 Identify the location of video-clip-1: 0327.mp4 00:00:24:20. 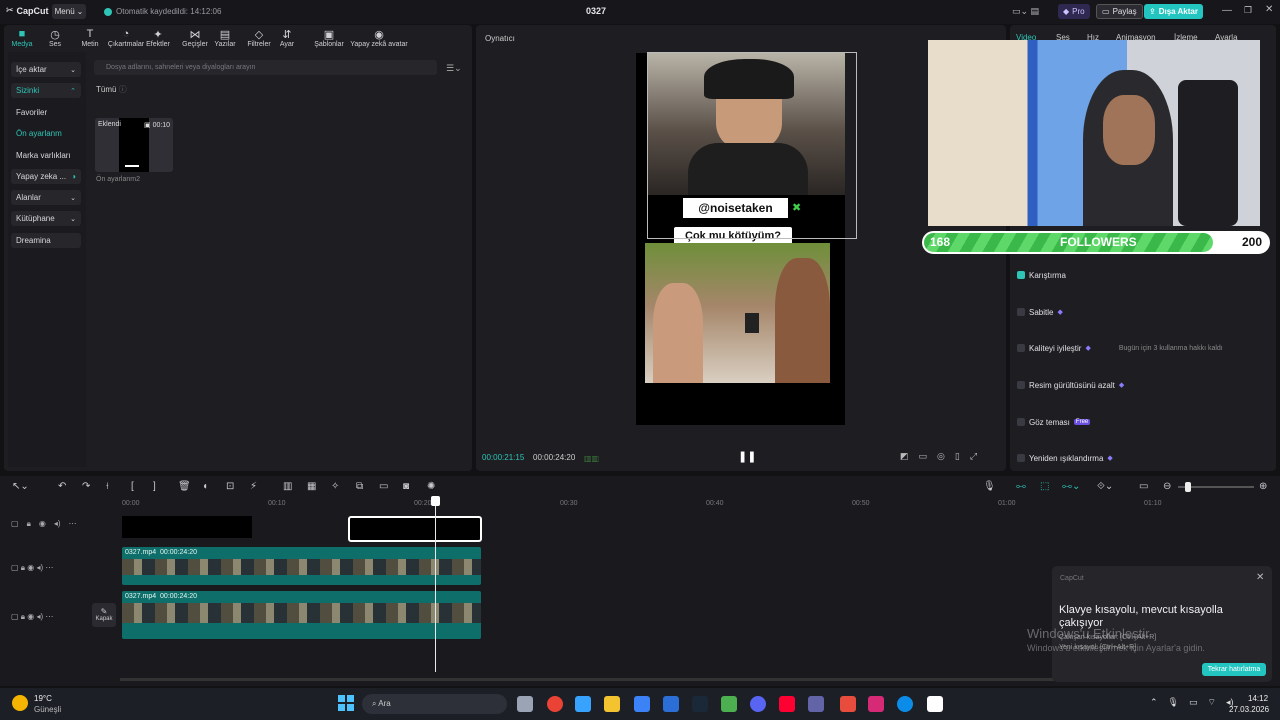
(301, 566).